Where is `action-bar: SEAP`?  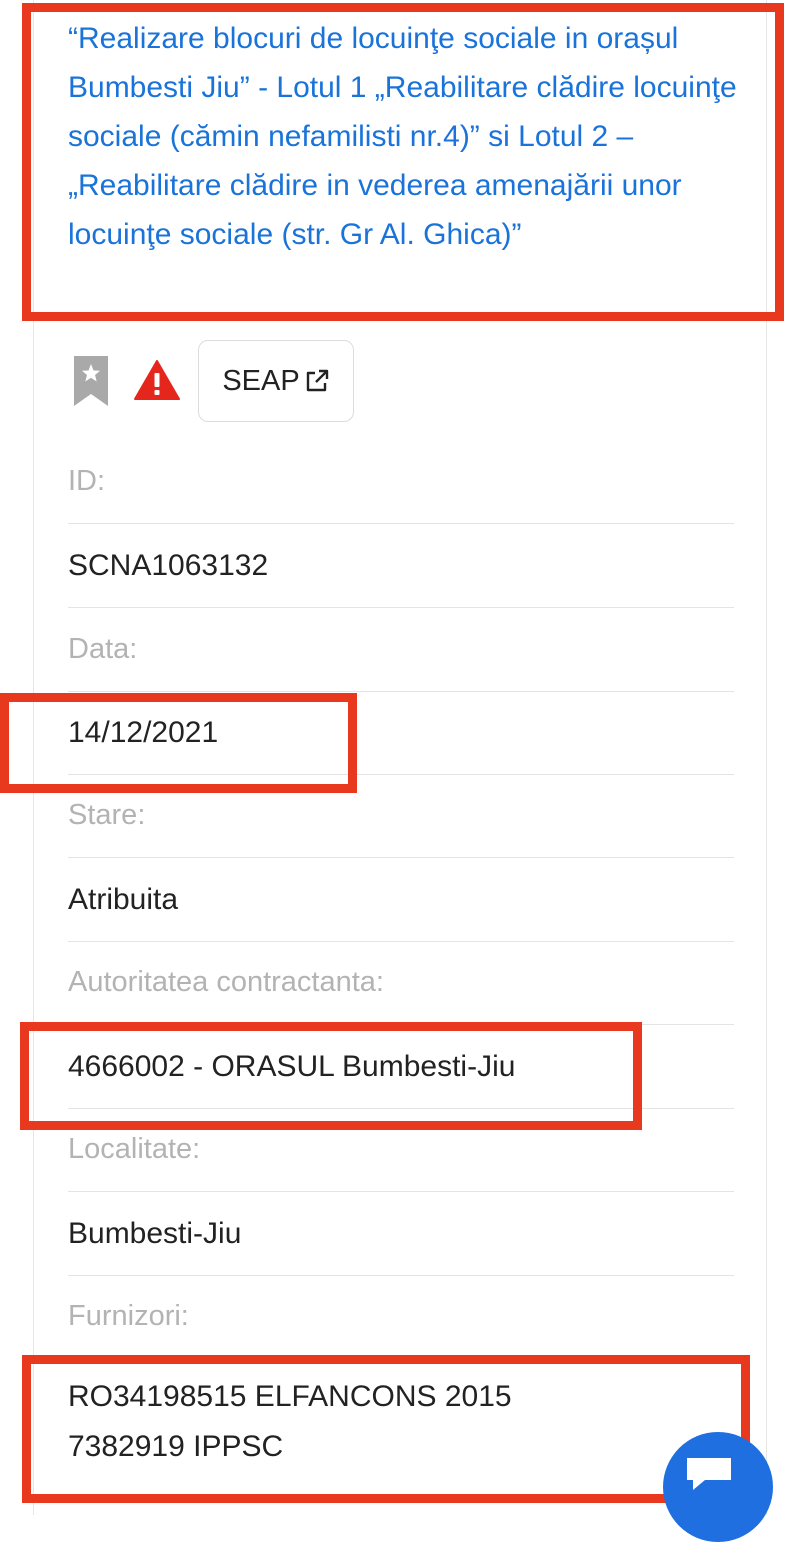
action-bar: SEAP is located at coordinates (224, 382).